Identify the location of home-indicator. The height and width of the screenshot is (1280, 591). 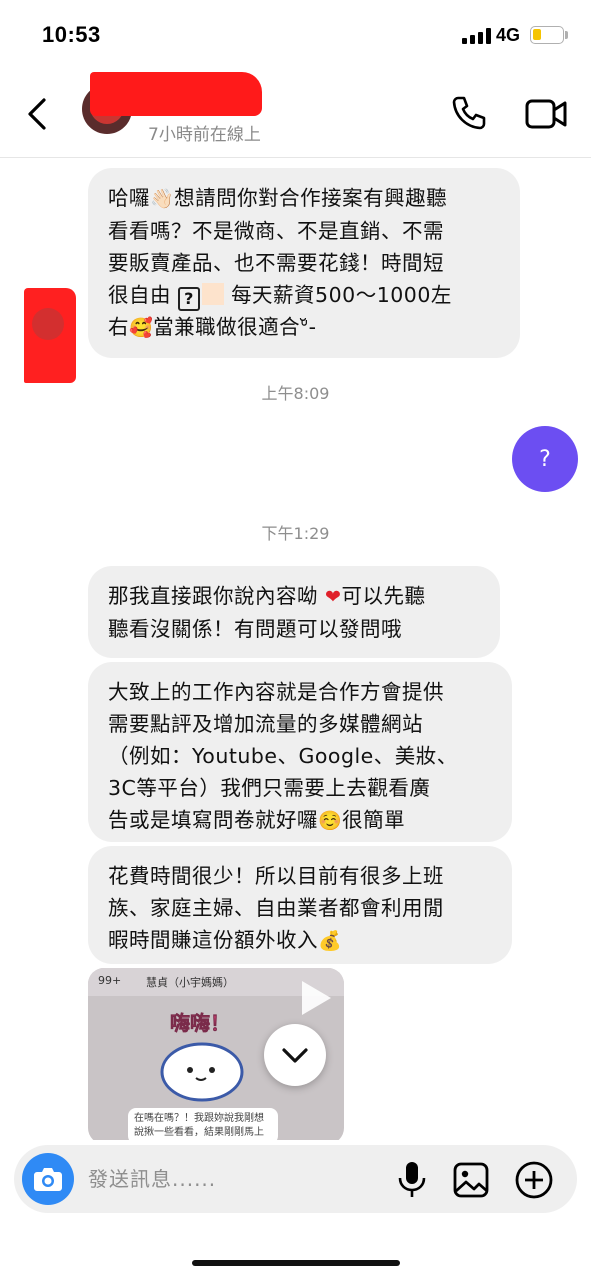
(296, 1263).